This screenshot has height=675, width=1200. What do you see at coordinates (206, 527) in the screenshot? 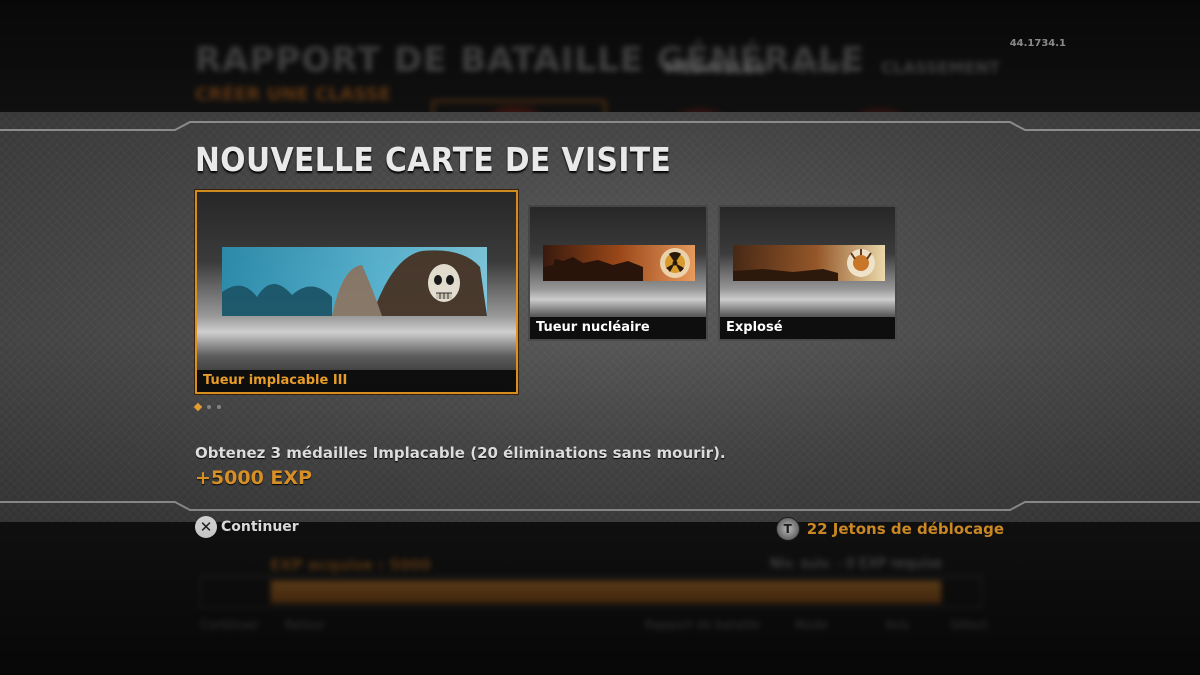
I see `cross-button-icon: ✕` at bounding box center [206, 527].